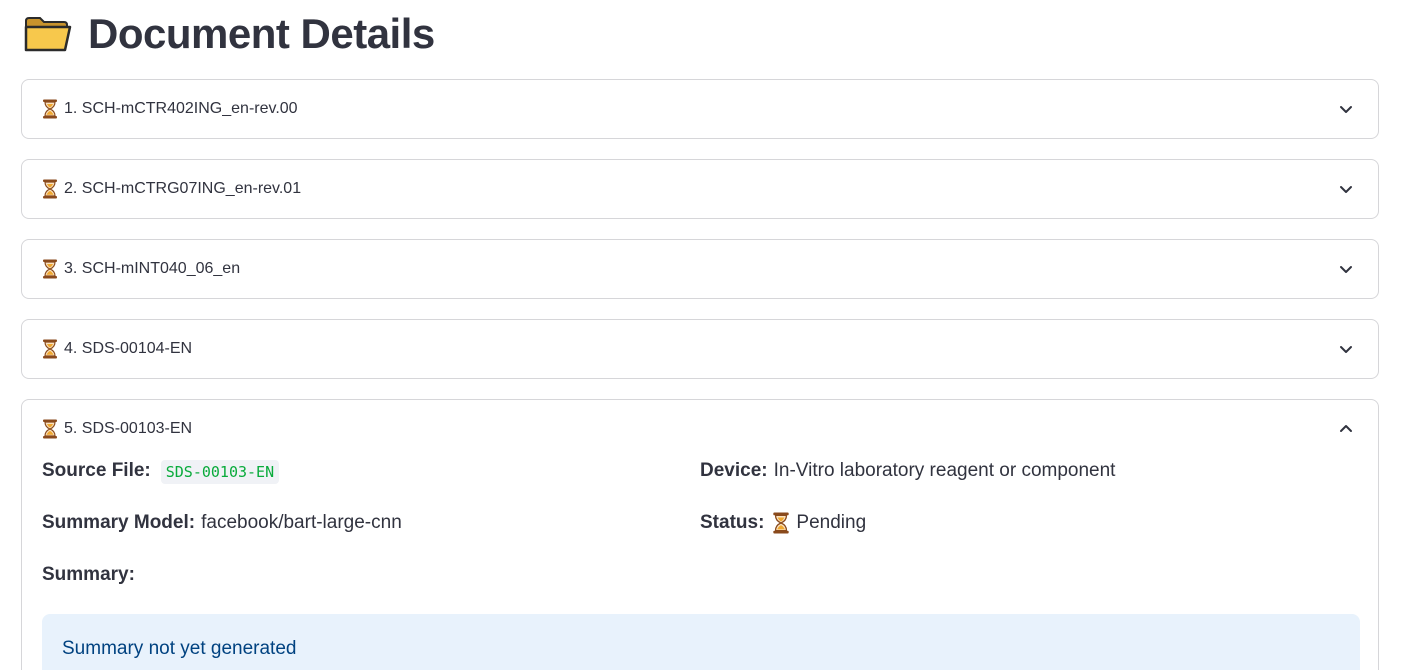 Image resolution: width=1420 pixels, height=670 pixels. What do you see at coordinates (701, 642) in the screenshot?
I see `summary-info-box: Summary not yet generated` at bounding box center [701, 642].